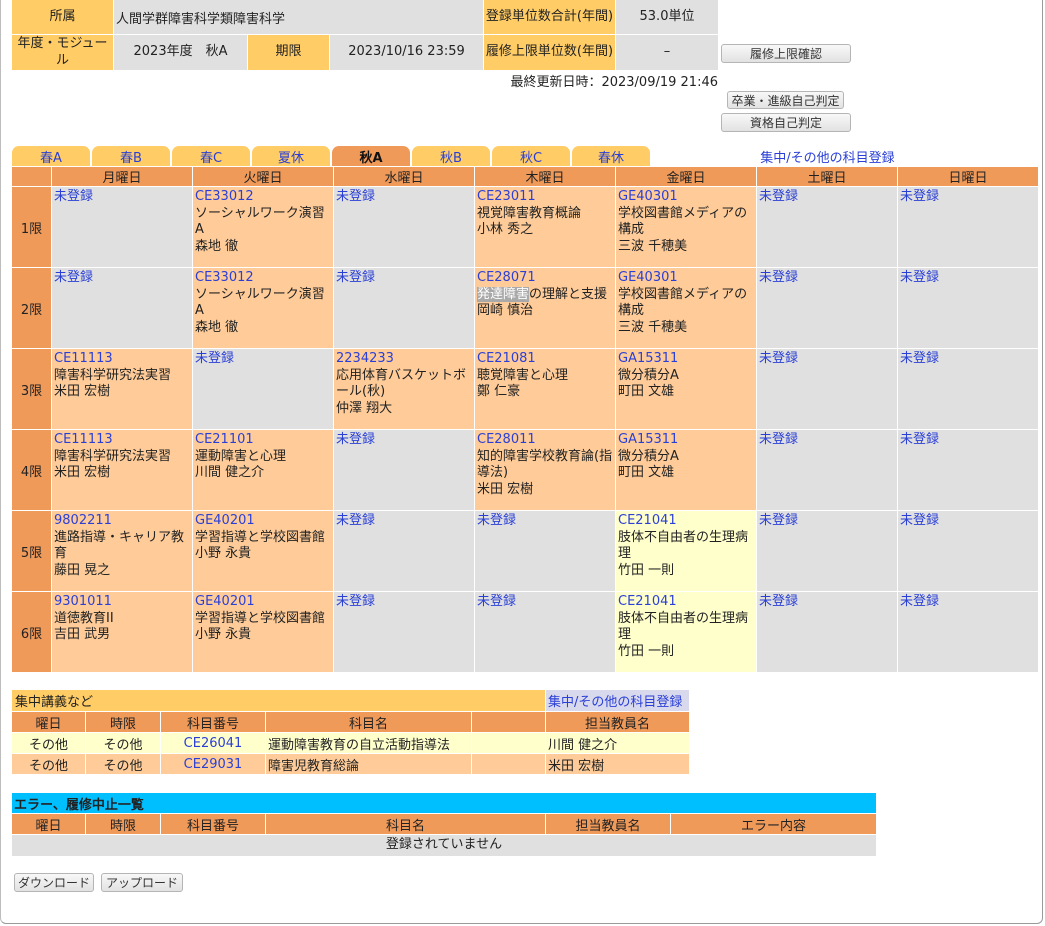 The width and height of the screenshot is (1045, 926). Describe the element at coordinates (213, 764) in the screenshot. I see `intensive-course-code-link: CE29031` at that location.